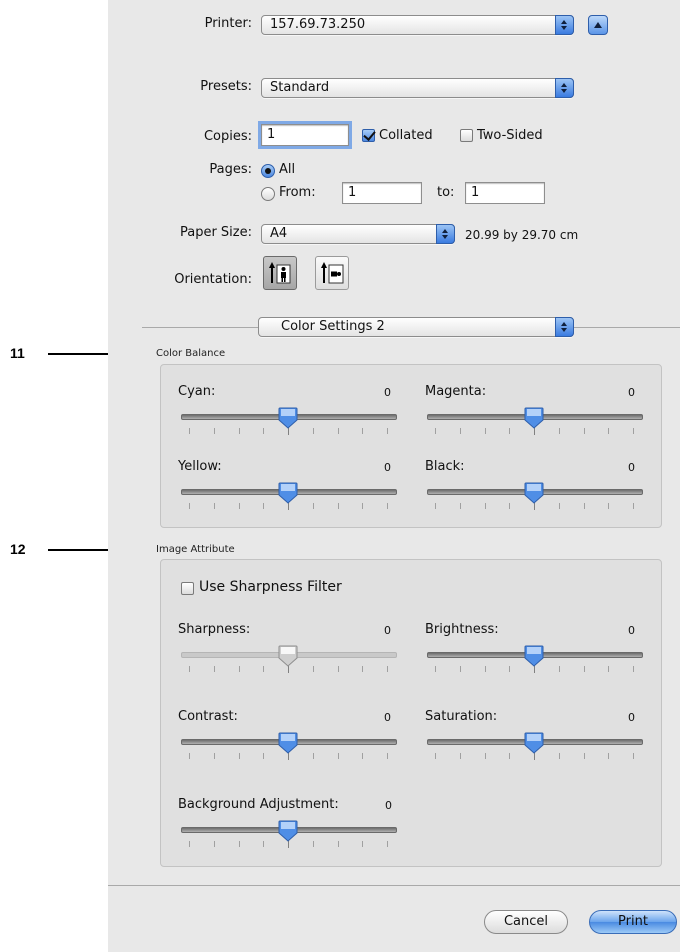 The width and height of the screenshot is (680, 952). I want to click on two-sided-checkbox, so click(466, 135).